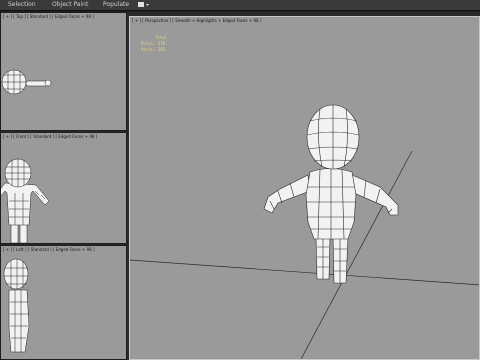 This screenshot has width=480, height=360. Describe the element at coordinates (144, 5) in the screenshot. I see `layout-dropdown-icon` at that location.